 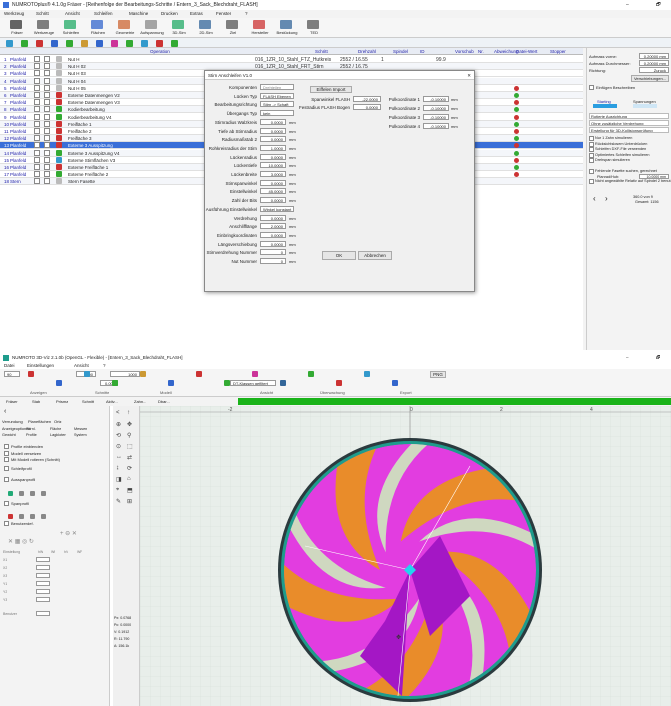 I want to click on row-operation: Nut H 04, so click(x=108, y=81).